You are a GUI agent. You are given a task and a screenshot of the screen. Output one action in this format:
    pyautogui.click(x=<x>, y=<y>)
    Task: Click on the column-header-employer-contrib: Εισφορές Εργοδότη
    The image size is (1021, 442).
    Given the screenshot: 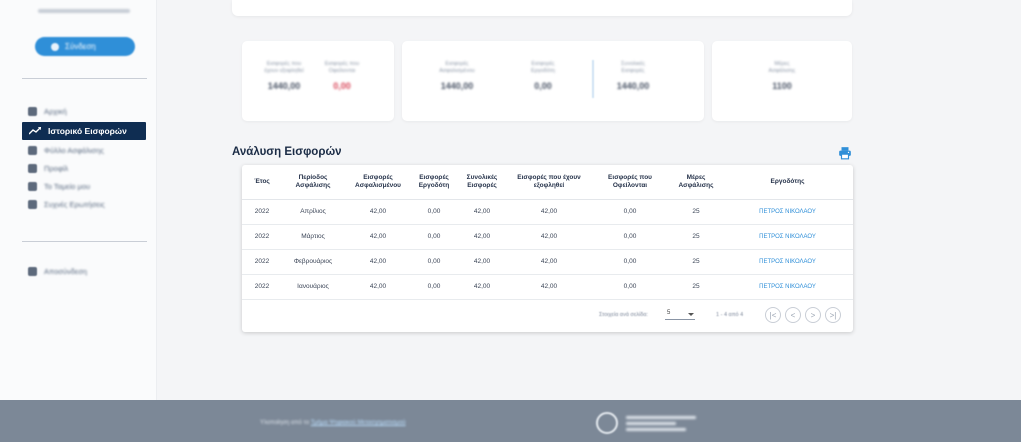 What is the action you would take?
    pyautogui.click(x=434, y=182)
    